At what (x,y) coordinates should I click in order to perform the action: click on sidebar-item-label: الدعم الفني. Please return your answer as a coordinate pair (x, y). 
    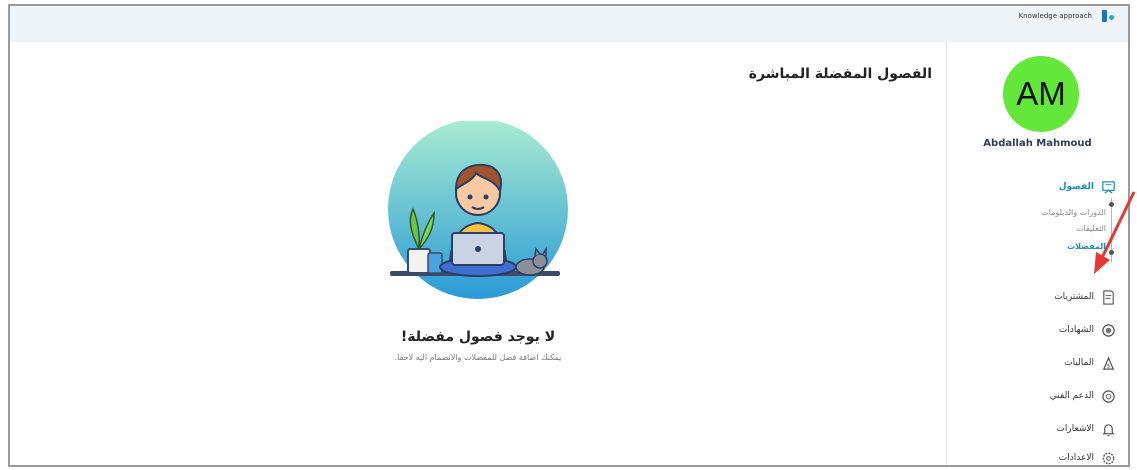
    Looking at the image, I should click on (1071, 396).